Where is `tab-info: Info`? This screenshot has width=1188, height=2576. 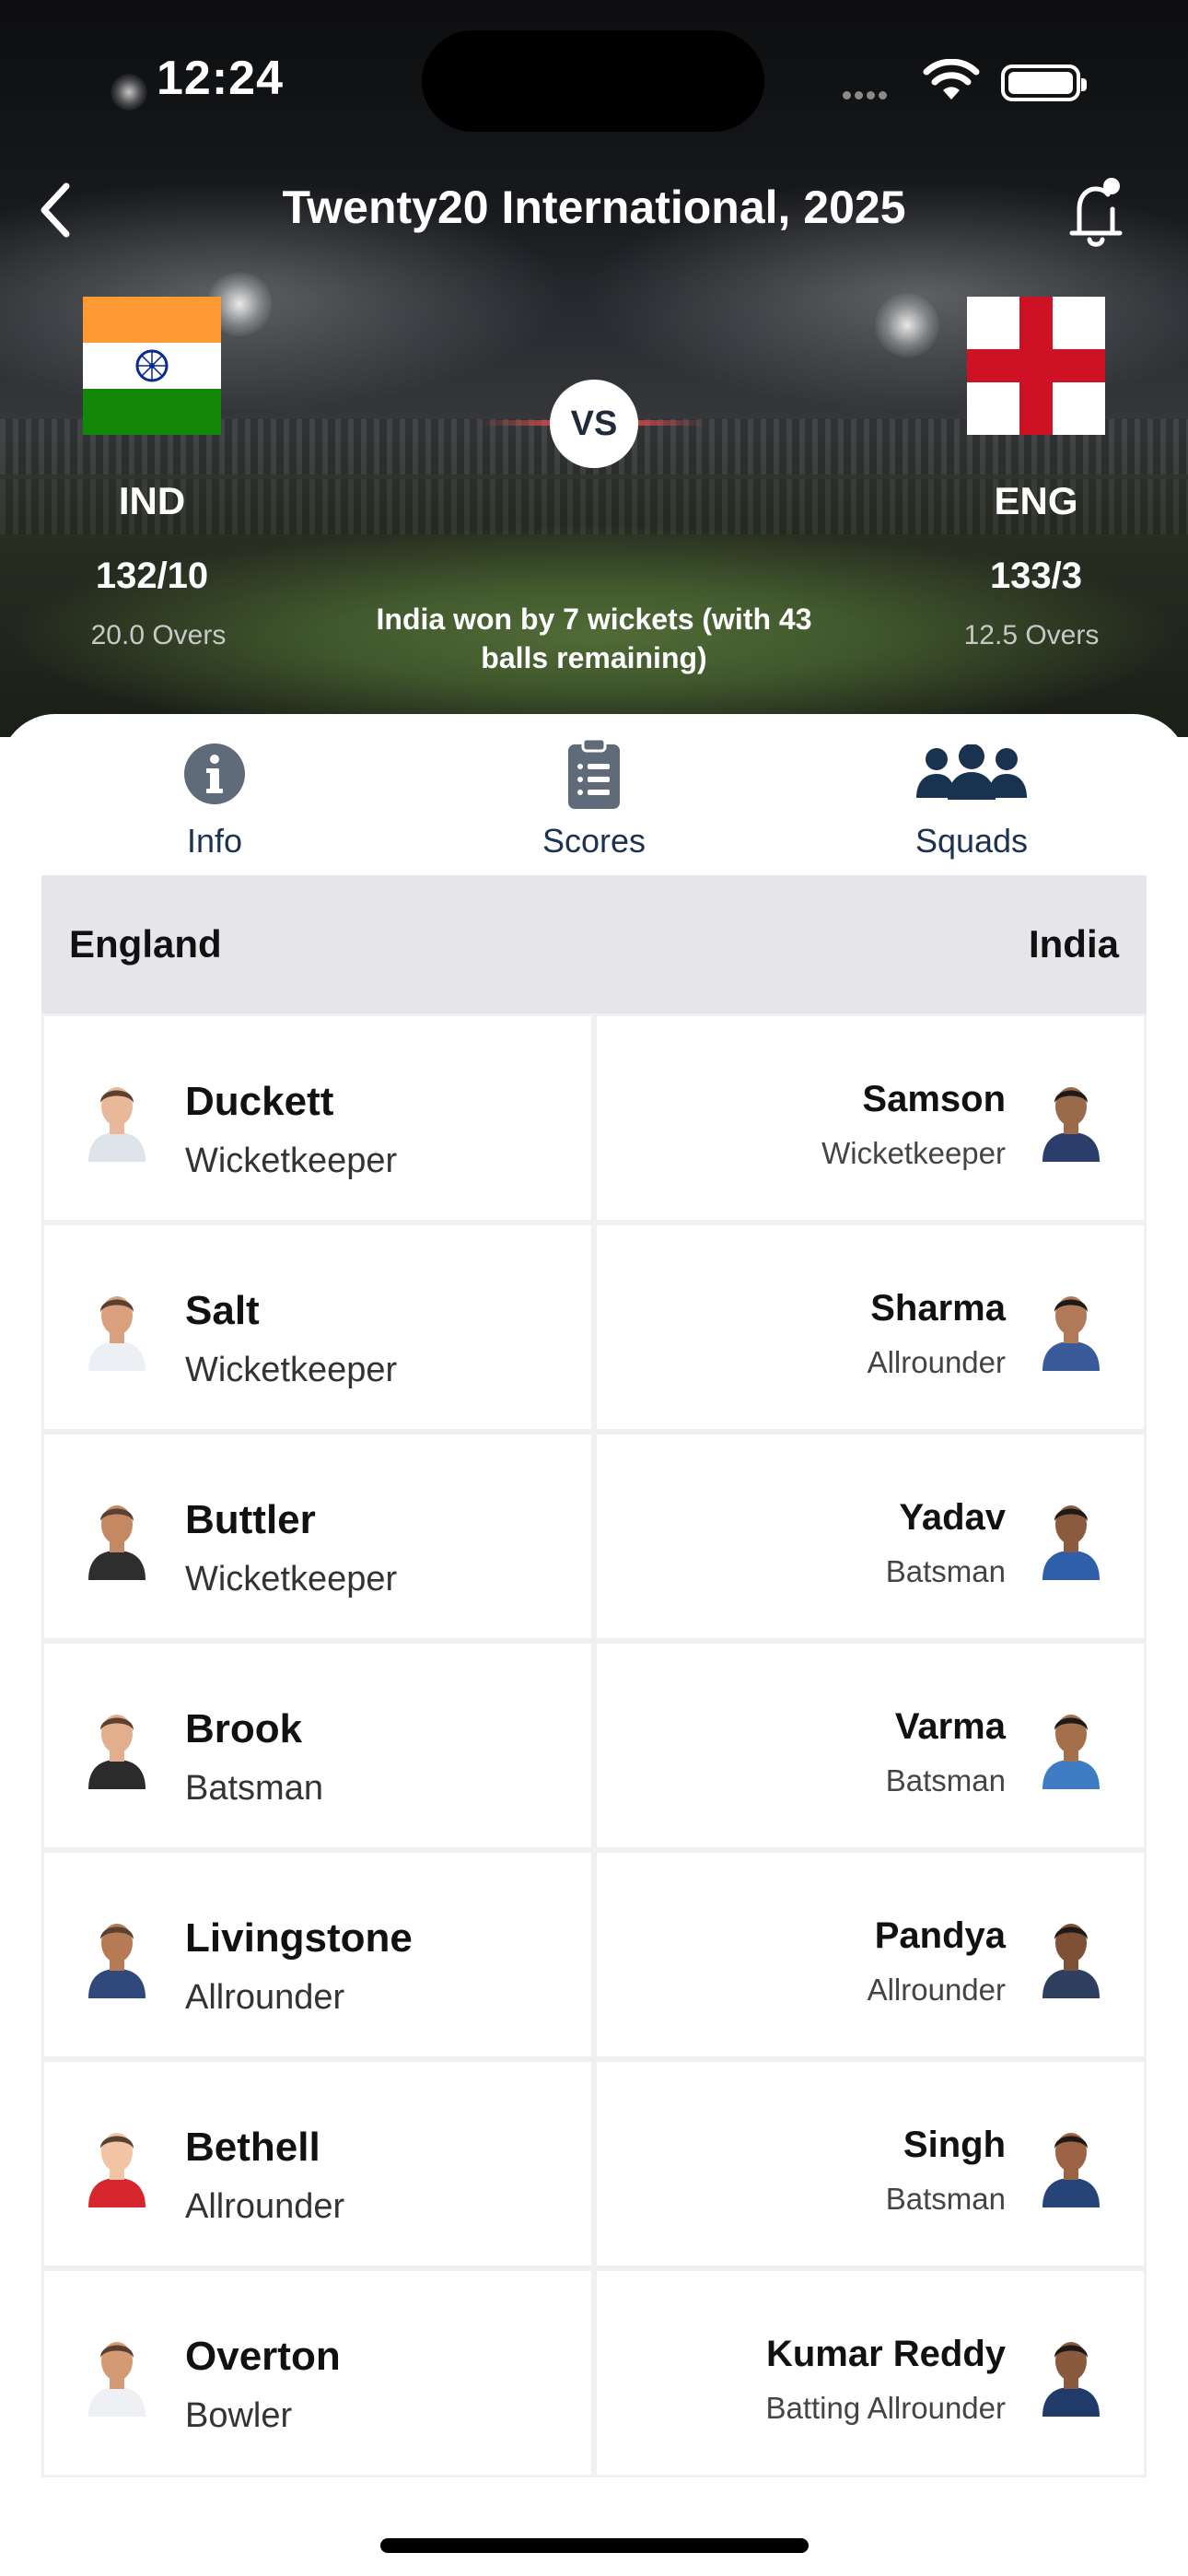 tab-info: Info is located at coordinates (214, 806).